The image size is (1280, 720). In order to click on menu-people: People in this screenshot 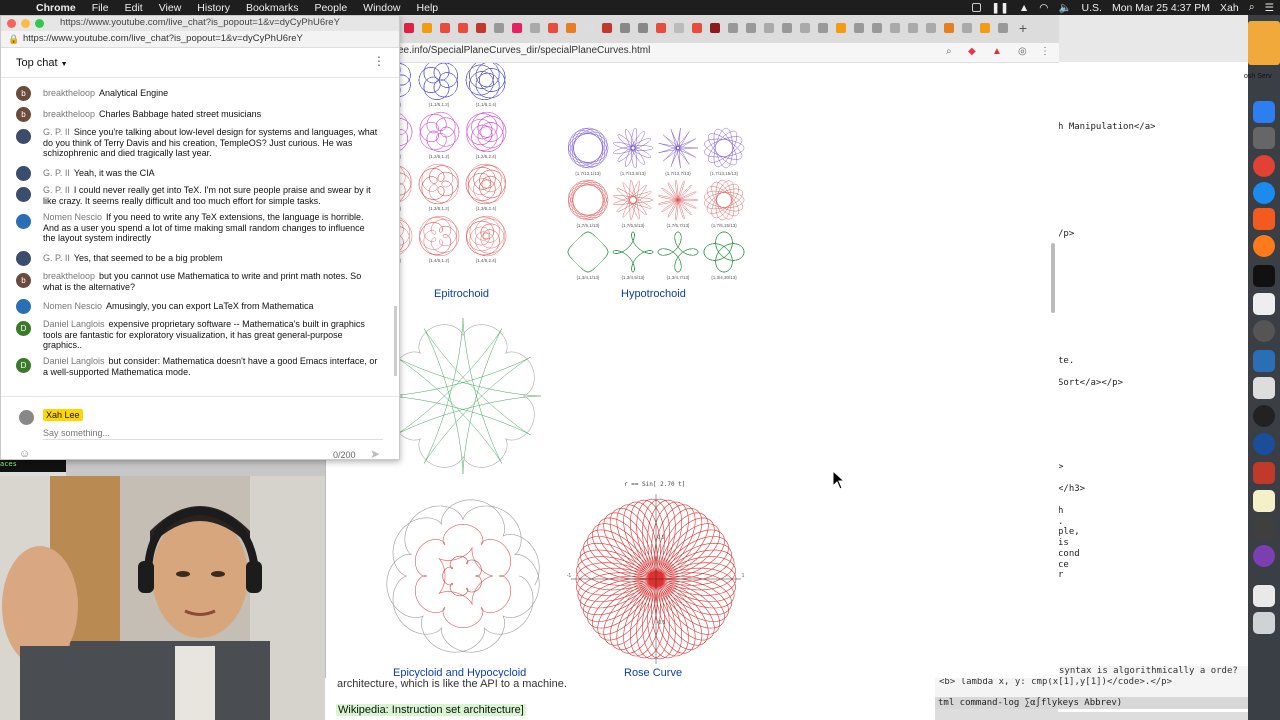, I will do `click(330, 8)`.